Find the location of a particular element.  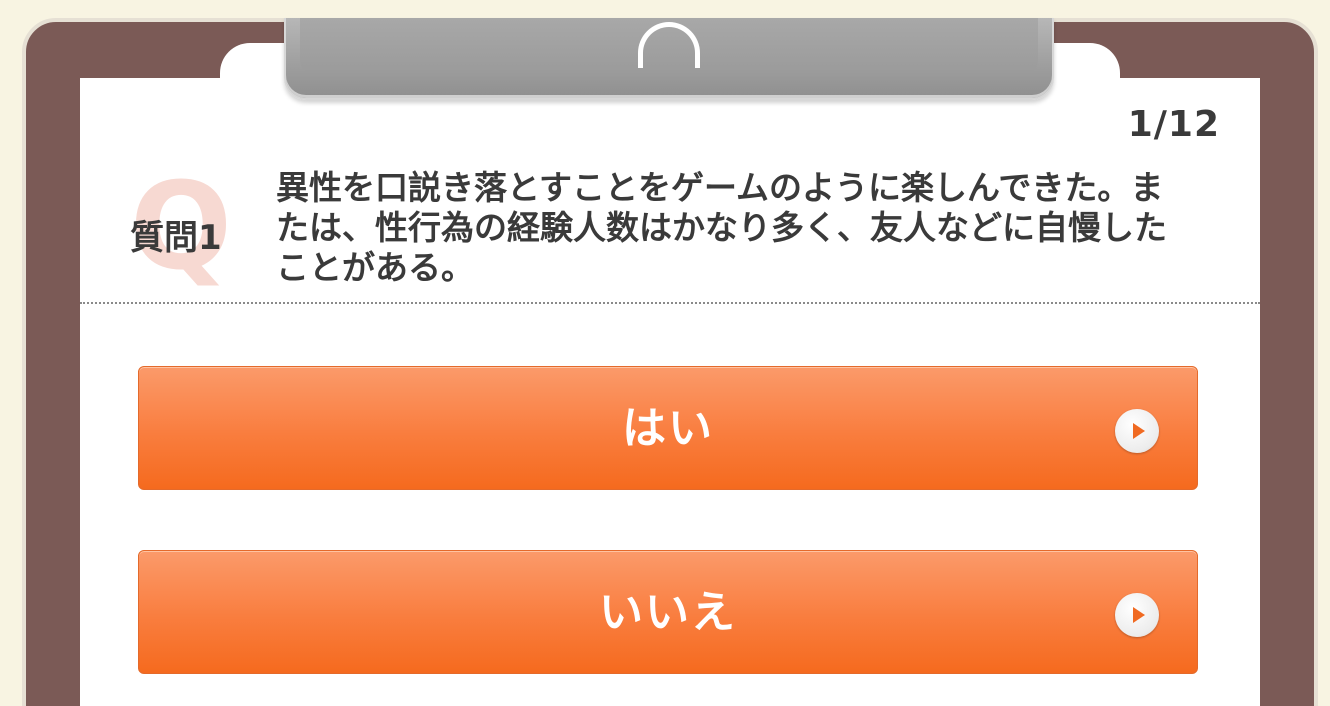

question-counter: 1/12 is located at coordinates (1173, 124).